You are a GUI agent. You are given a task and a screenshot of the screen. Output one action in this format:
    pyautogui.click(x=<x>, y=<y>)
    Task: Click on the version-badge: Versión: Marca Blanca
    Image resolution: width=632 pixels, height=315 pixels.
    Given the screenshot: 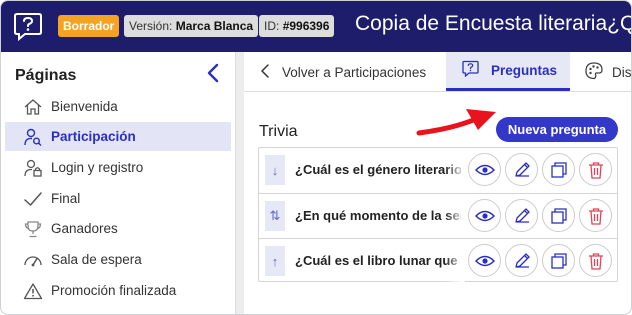 What is the action you would take?
    pyautogui.click(x=191, y=26)
    